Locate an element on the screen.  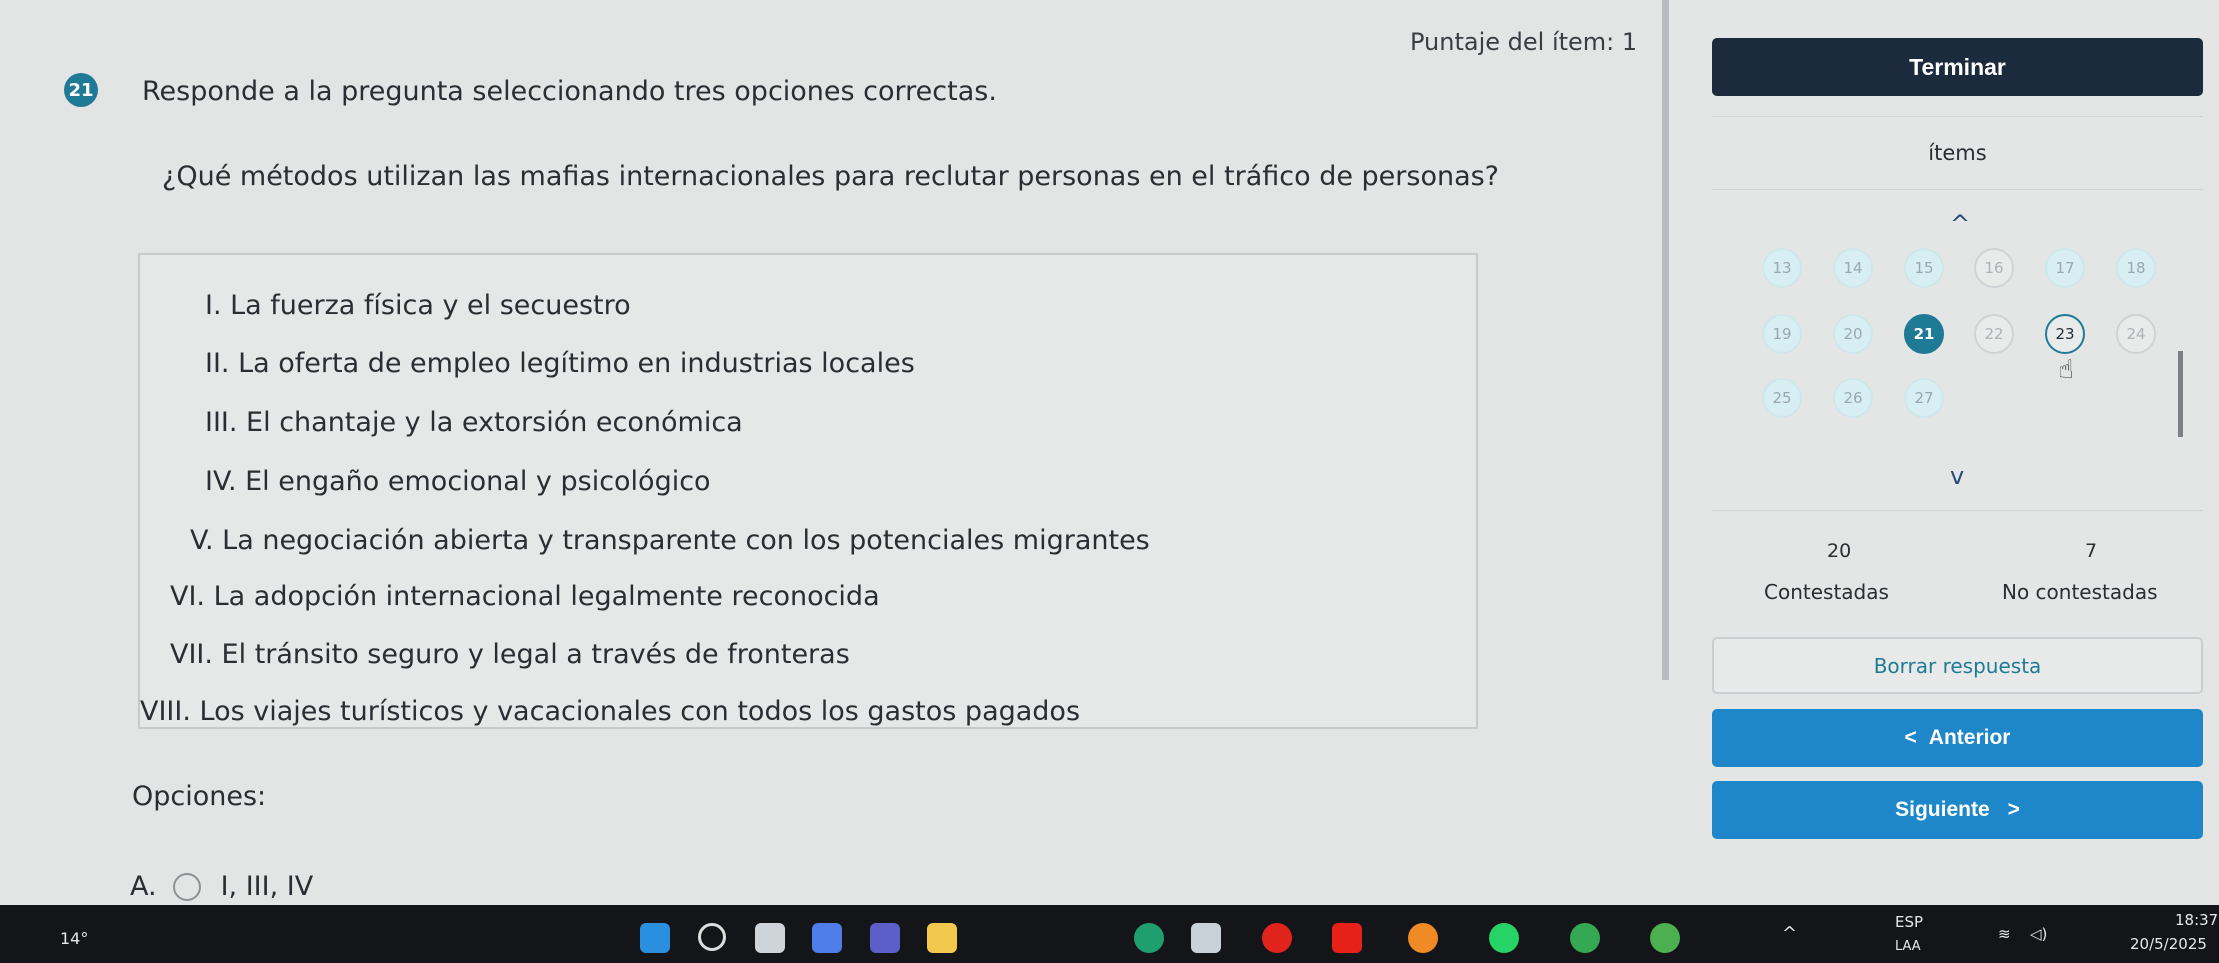
item-23: 23 is located at coordinates (2065, 334).